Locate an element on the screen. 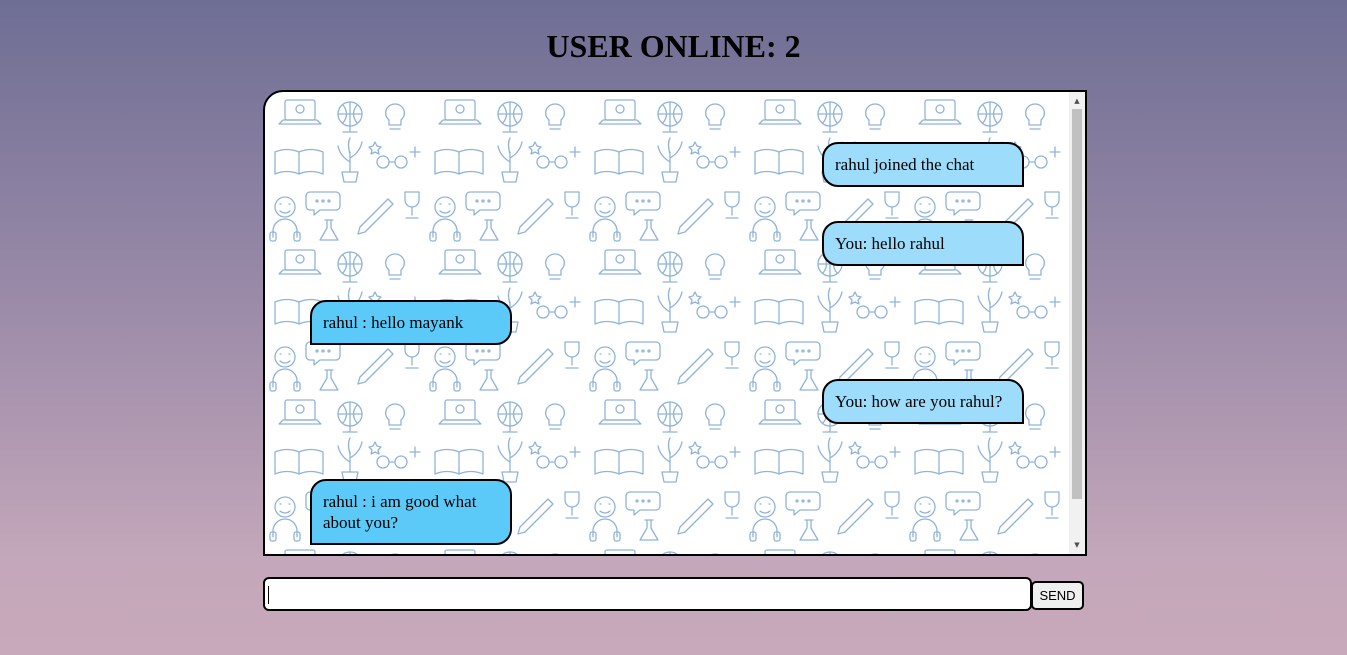 The width and height of the screenshot is (1347, 655). incoming-message-bubble: rahul : i am good what about you? is located at coordinates (411, 512).